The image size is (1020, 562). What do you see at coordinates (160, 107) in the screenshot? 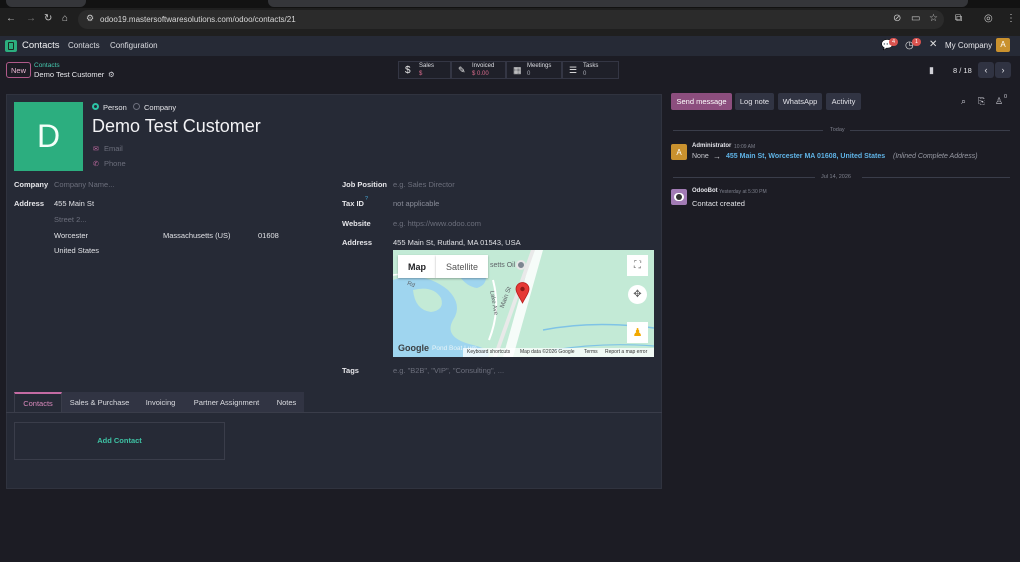
I see `radio-company-label: Company` at bounding box center [160, 107].